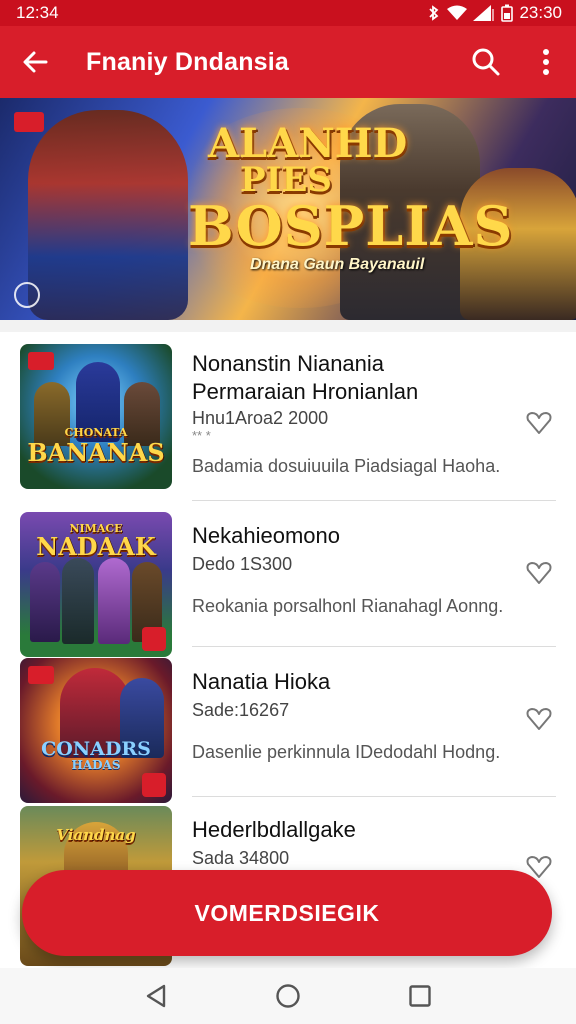  I want to click on thumb-title: Viandnag, so click(96, 835).